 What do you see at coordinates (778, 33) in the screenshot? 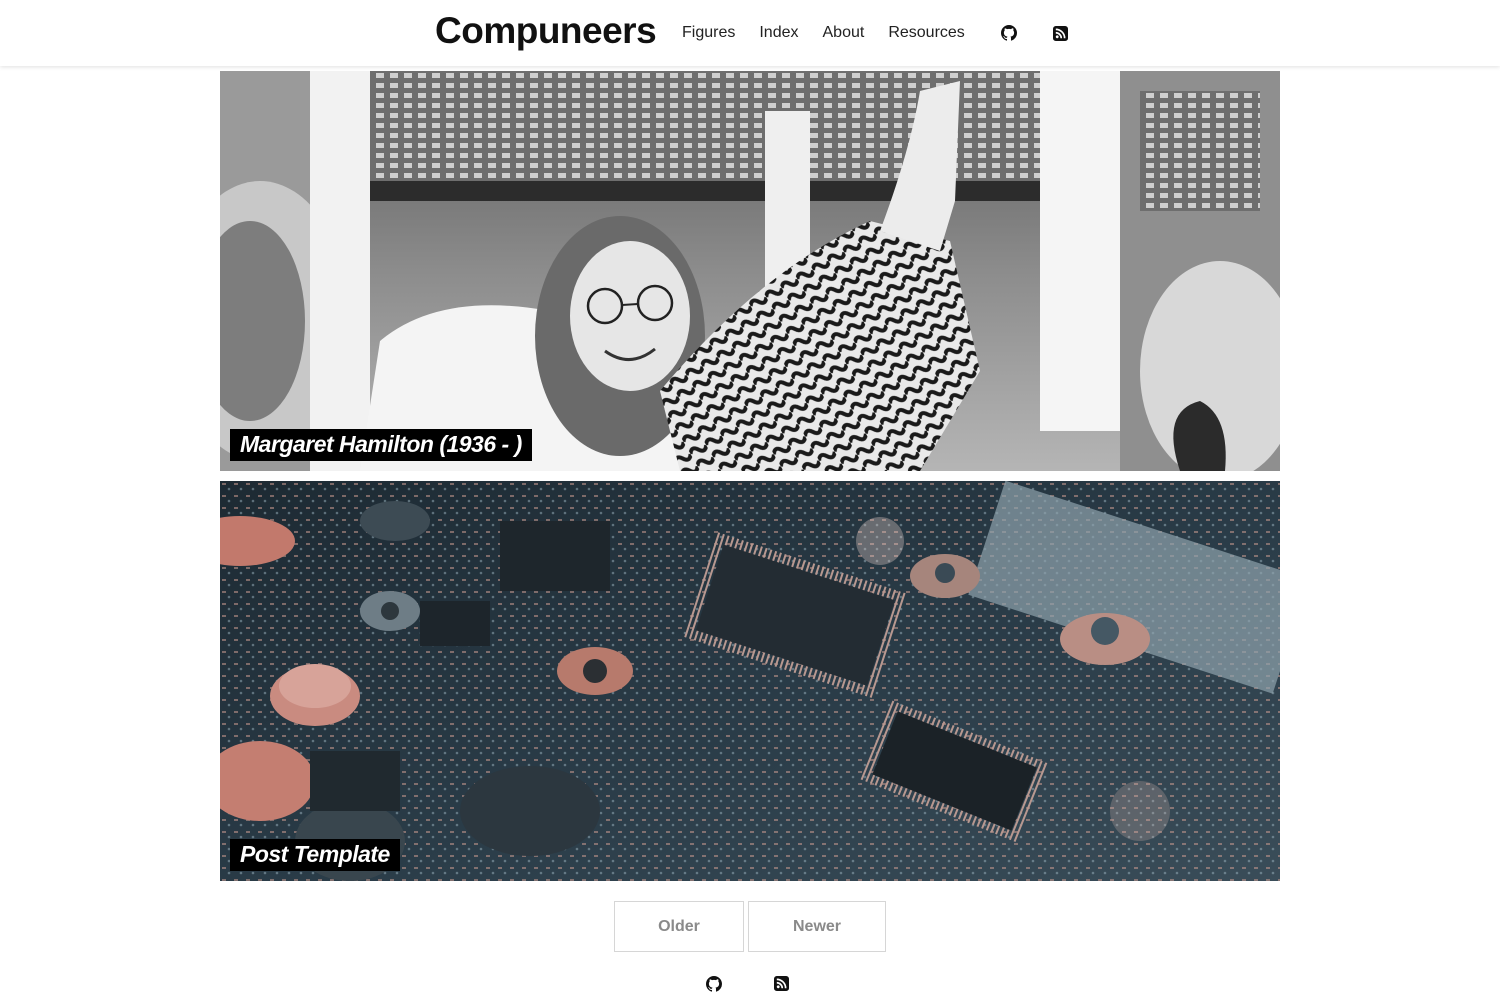
I see `nav-item-index: Index` at bounding box center [778, 33].